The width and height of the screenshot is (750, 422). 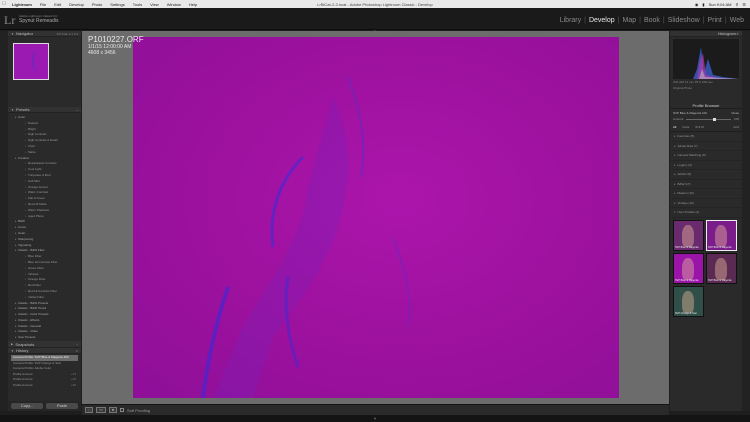 I want to click on menubar-clock: Sun 9:04 AM, so click(x=720, y=4).